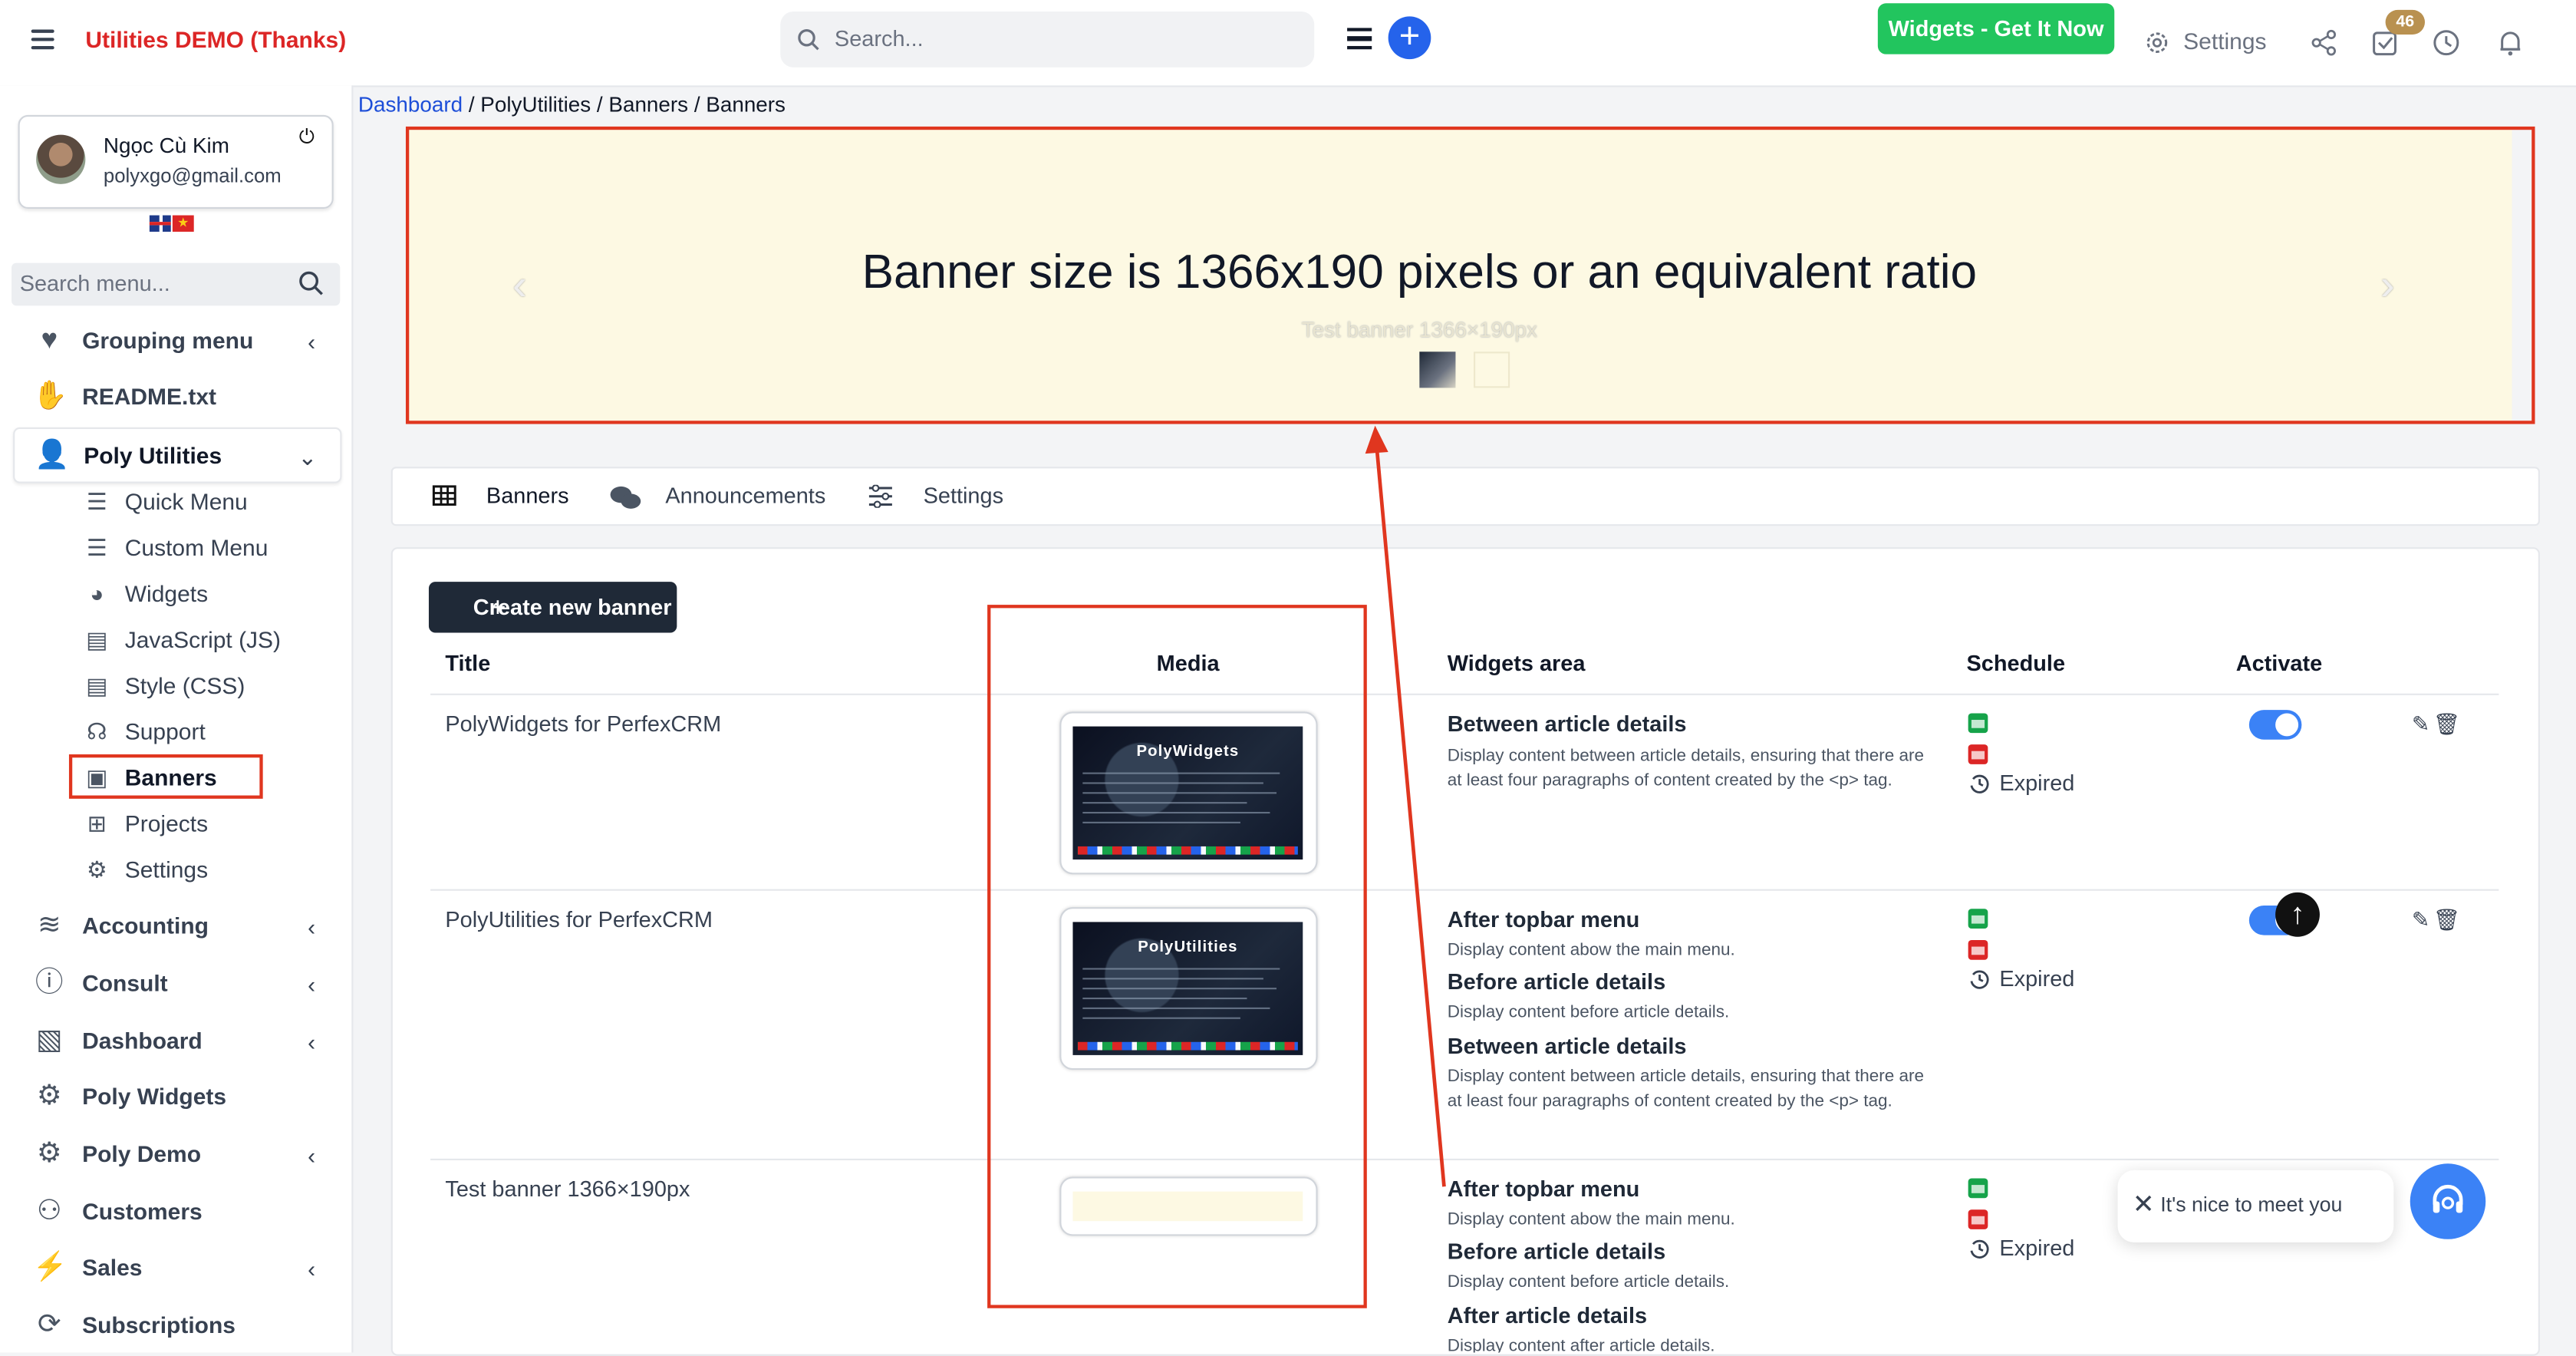  I want to click on chat-button, so click(2448, 1201).